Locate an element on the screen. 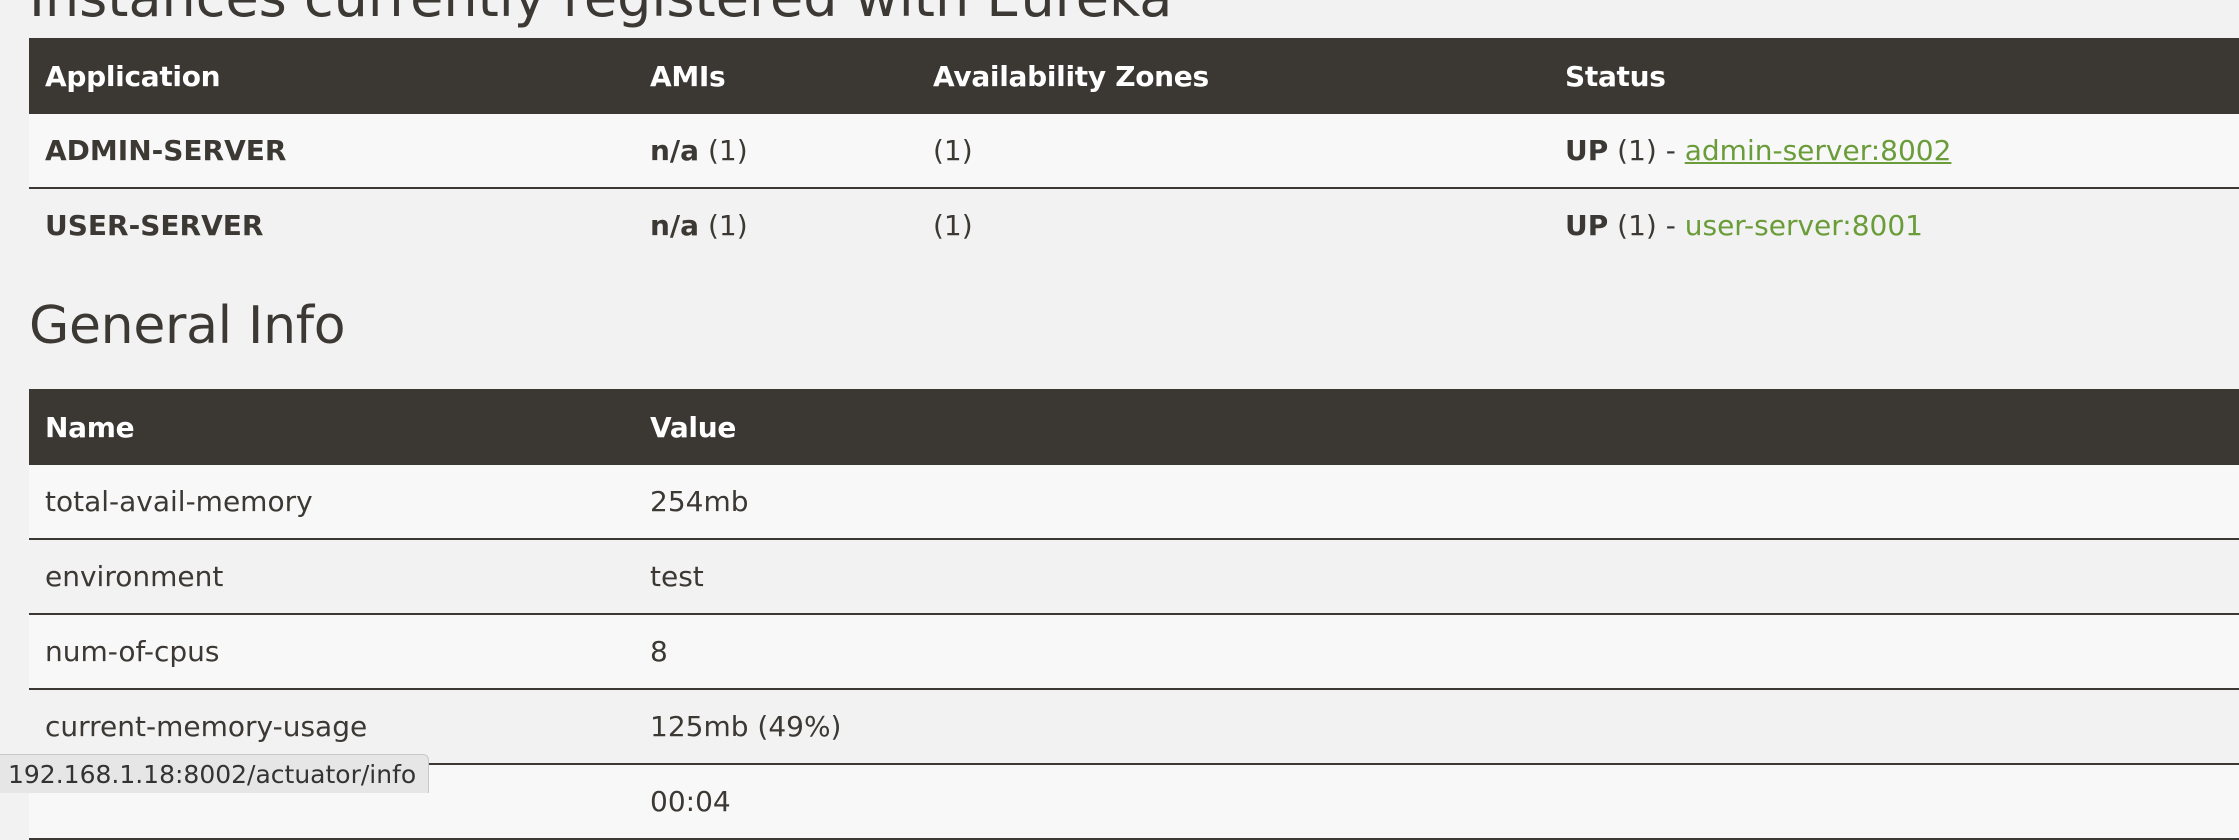 Image resolution: width=2239 pixels, height=840 pixels. info-name: num-of-cpus is located at coordinates (331, 652).